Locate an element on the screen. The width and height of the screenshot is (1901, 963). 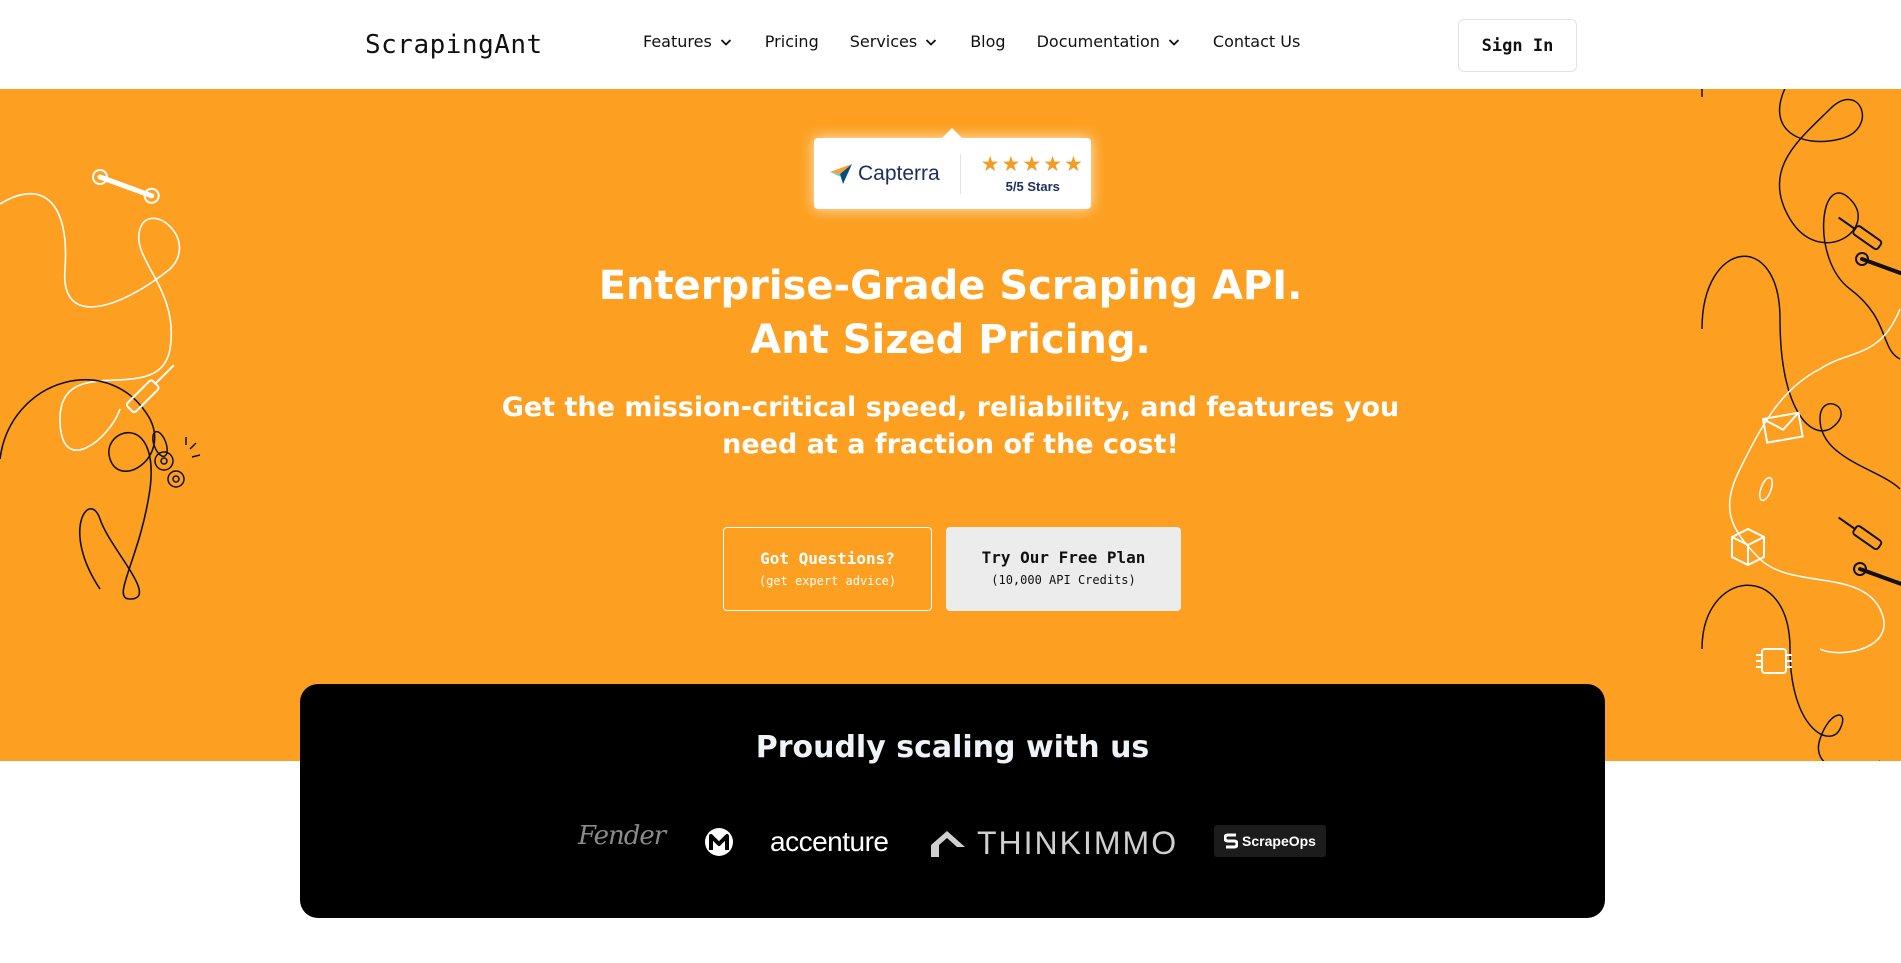
nav-item-services: Services is located at coordinates (894, 41).